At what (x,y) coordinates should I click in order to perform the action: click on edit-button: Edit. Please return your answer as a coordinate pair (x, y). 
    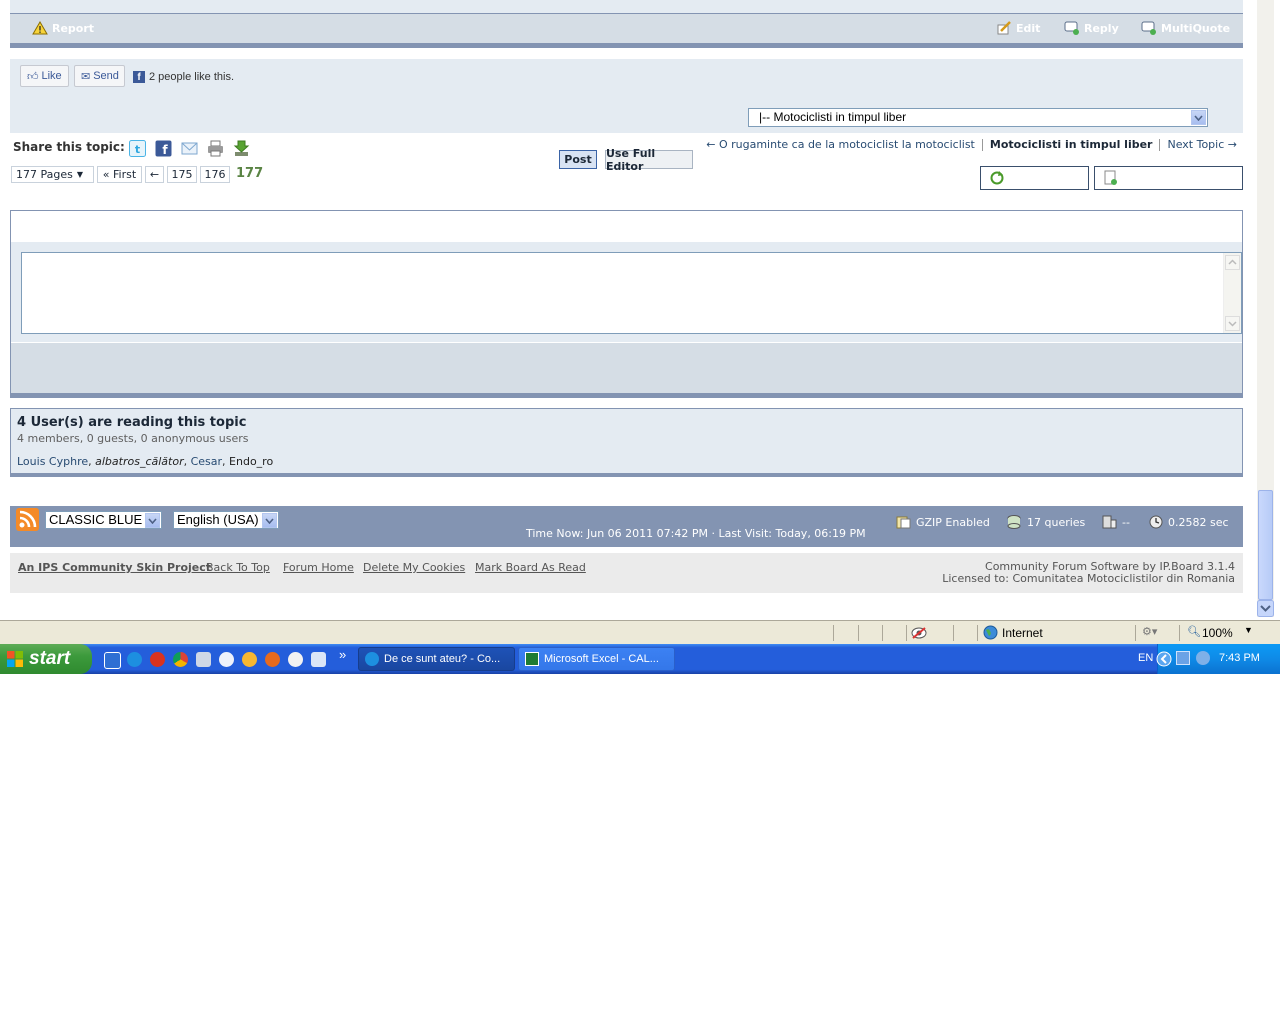
    Looking at the image, I should click on (1018, 28).